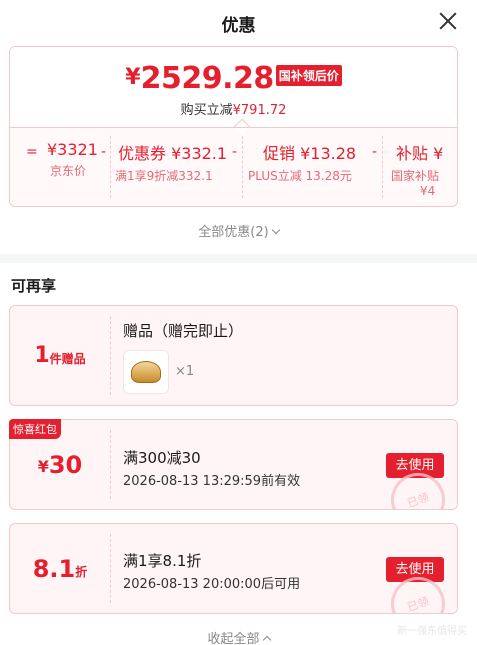  Describe the element at coordinates (81, 572) in the screenshot. I see `coupon-discount-unit: 折` at that location.